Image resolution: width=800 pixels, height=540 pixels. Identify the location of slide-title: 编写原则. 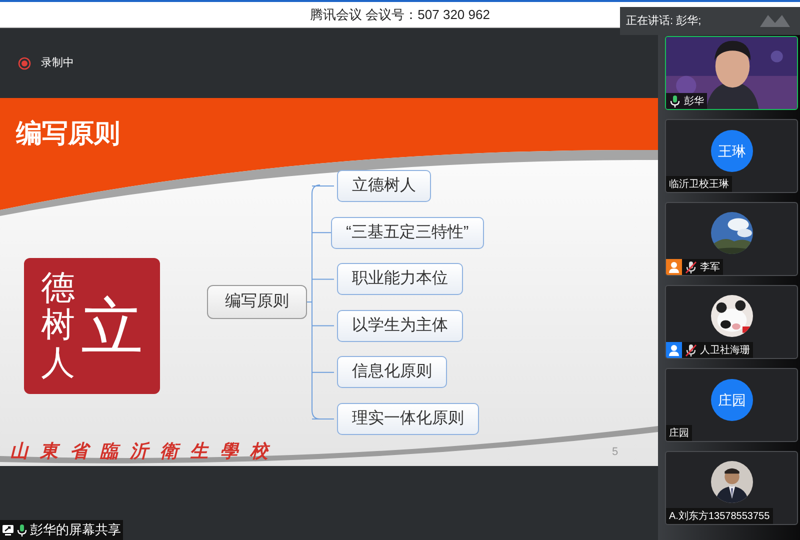
(68, 133).